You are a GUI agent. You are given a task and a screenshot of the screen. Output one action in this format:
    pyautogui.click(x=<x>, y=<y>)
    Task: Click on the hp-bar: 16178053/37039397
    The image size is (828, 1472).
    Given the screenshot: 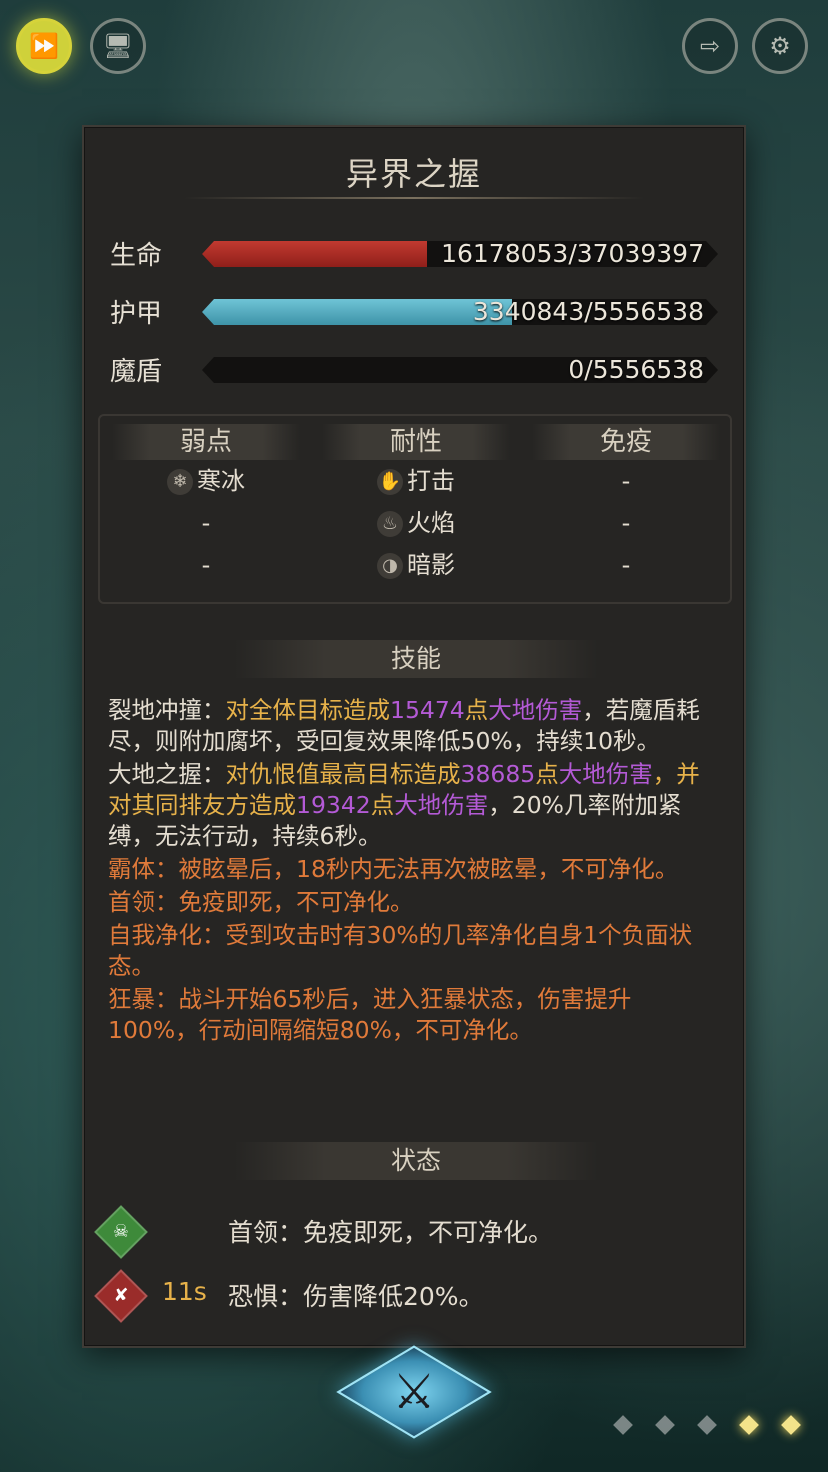 What is the action you would take?
    pyautogui.click(x=460, y=254)
    